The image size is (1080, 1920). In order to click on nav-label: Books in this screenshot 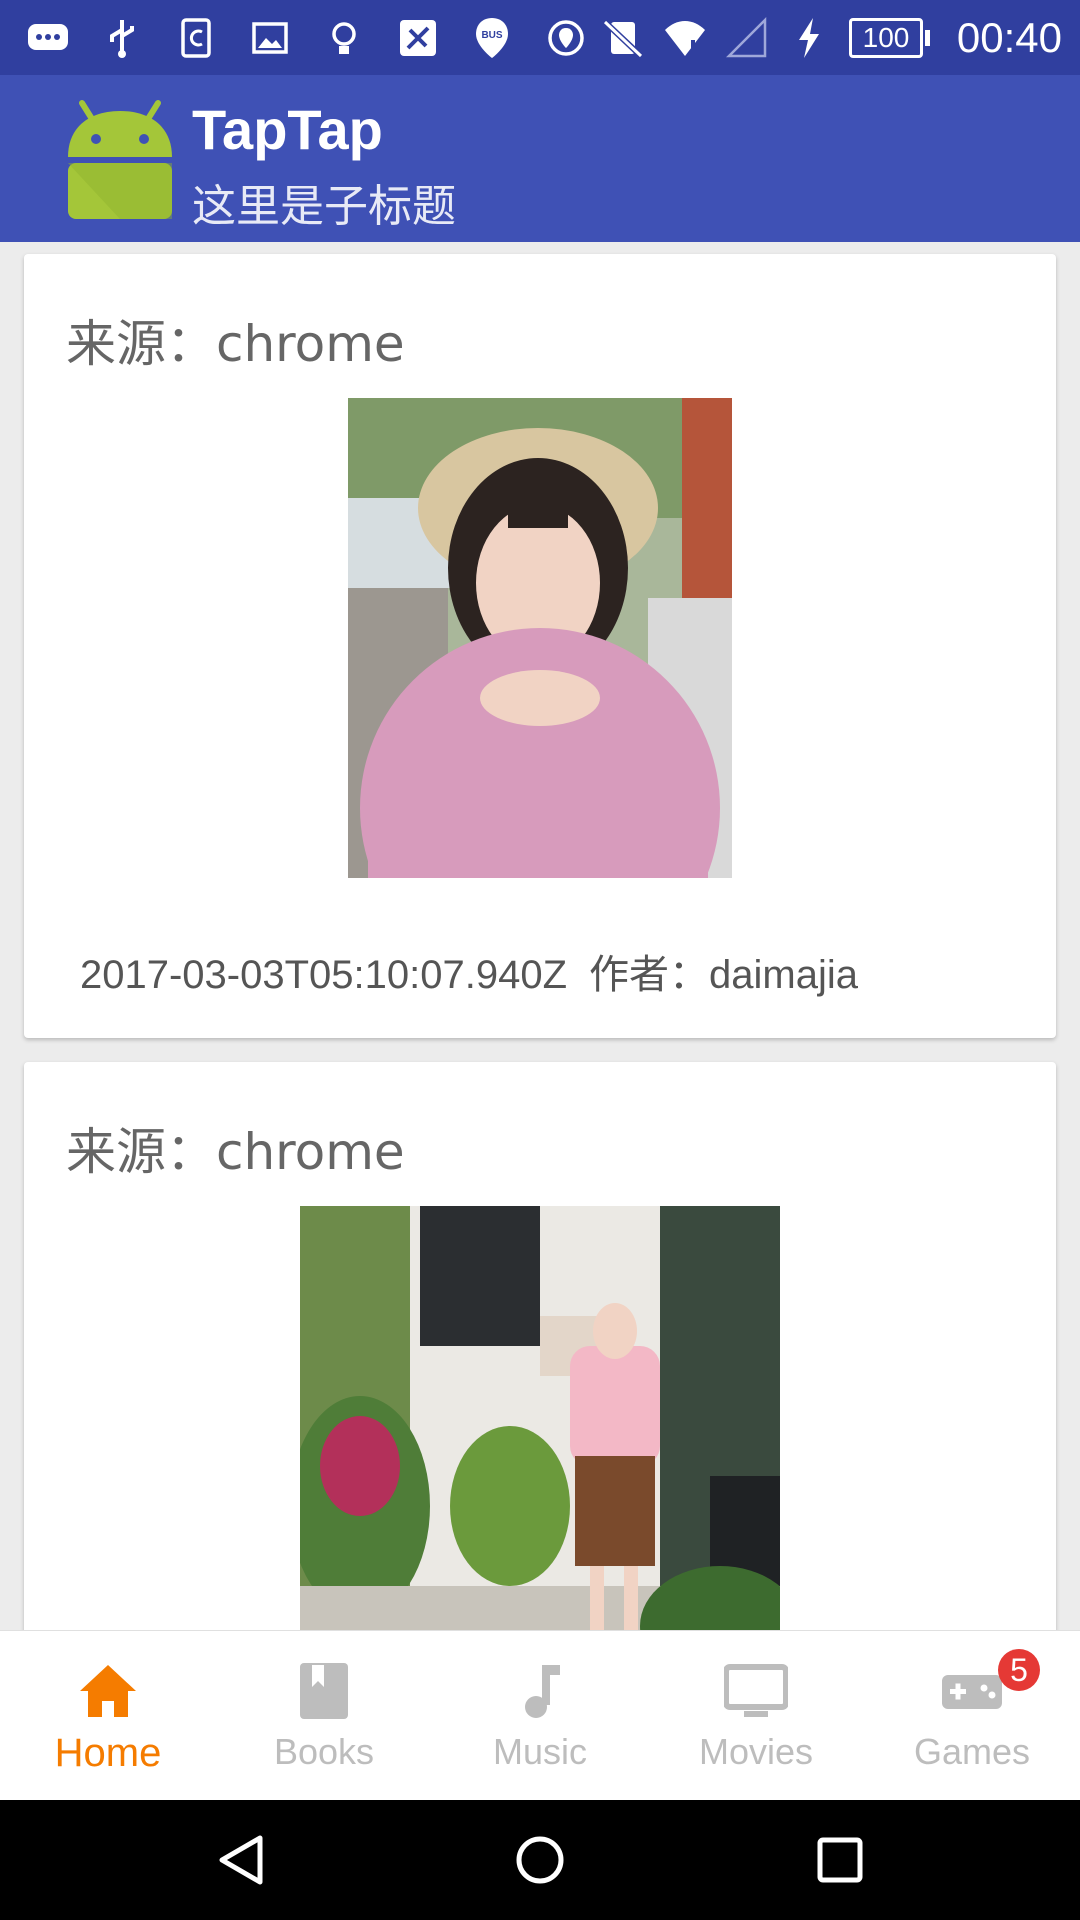, I will do `click(324, 1751)`.